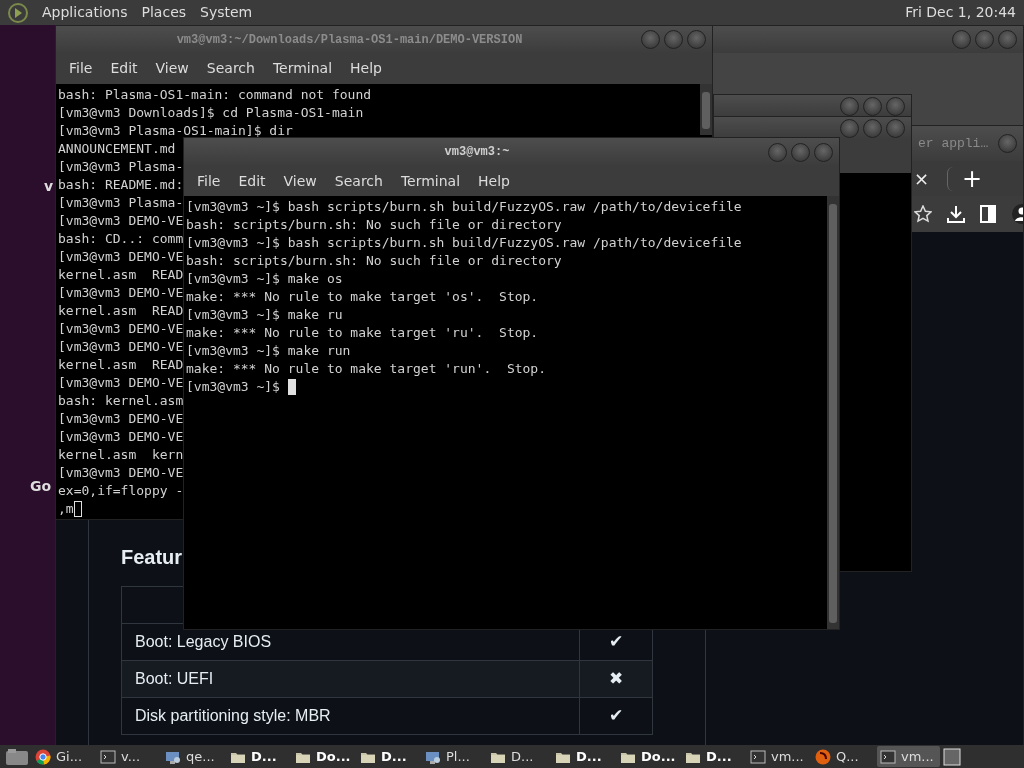 The image size is (1024, 768). Describe the element at coordinates (362, 297) in the screenshot. I see `terminal-line: make: *** No rule to make target 'os'. Stop.` at that location.